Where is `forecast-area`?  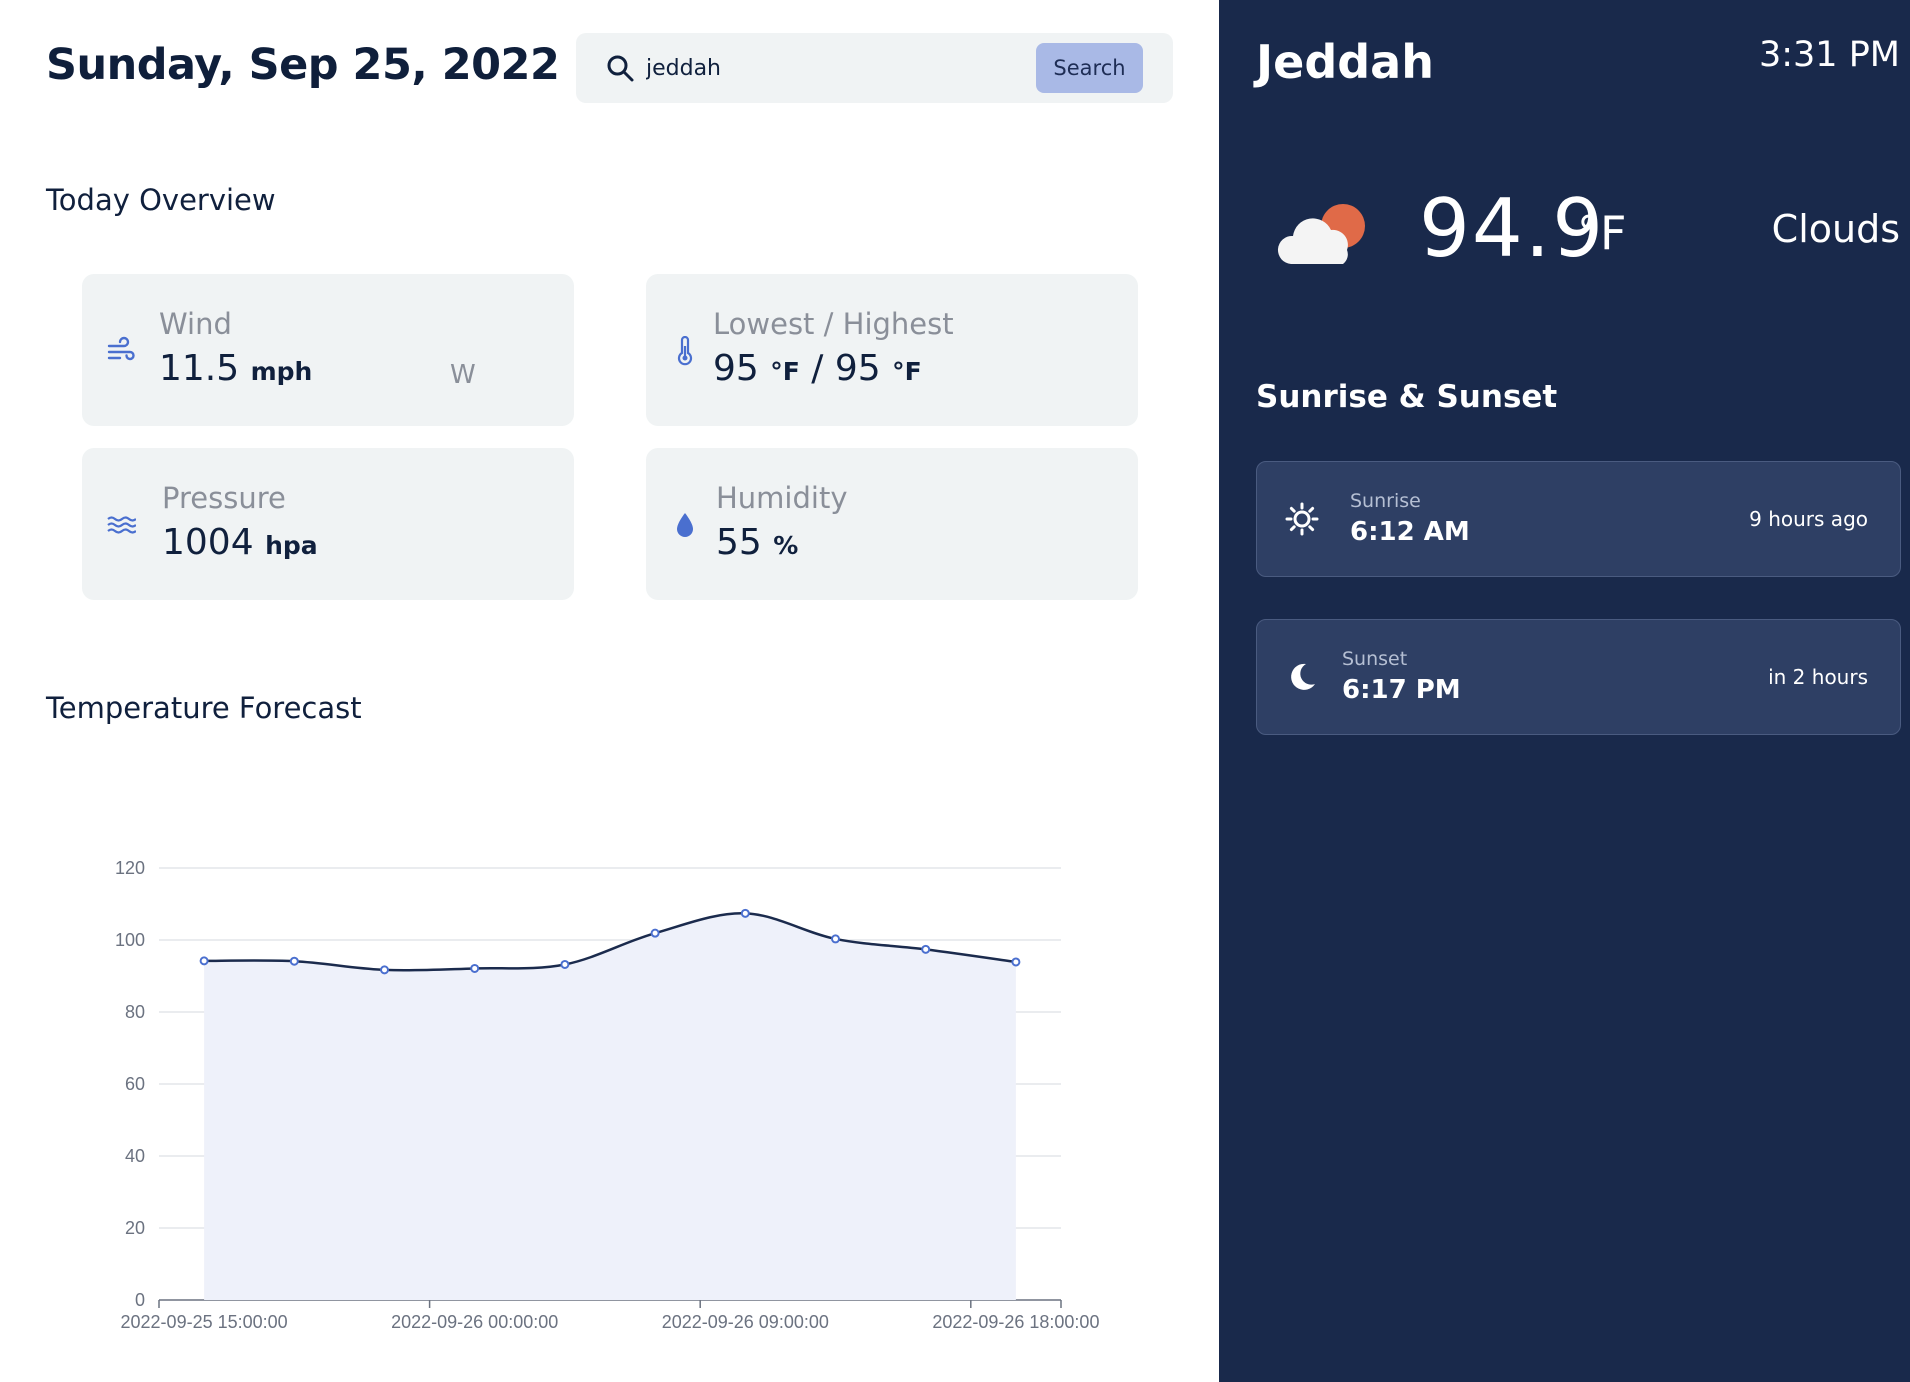 forecast-area is located at coordinates (610, 1106).